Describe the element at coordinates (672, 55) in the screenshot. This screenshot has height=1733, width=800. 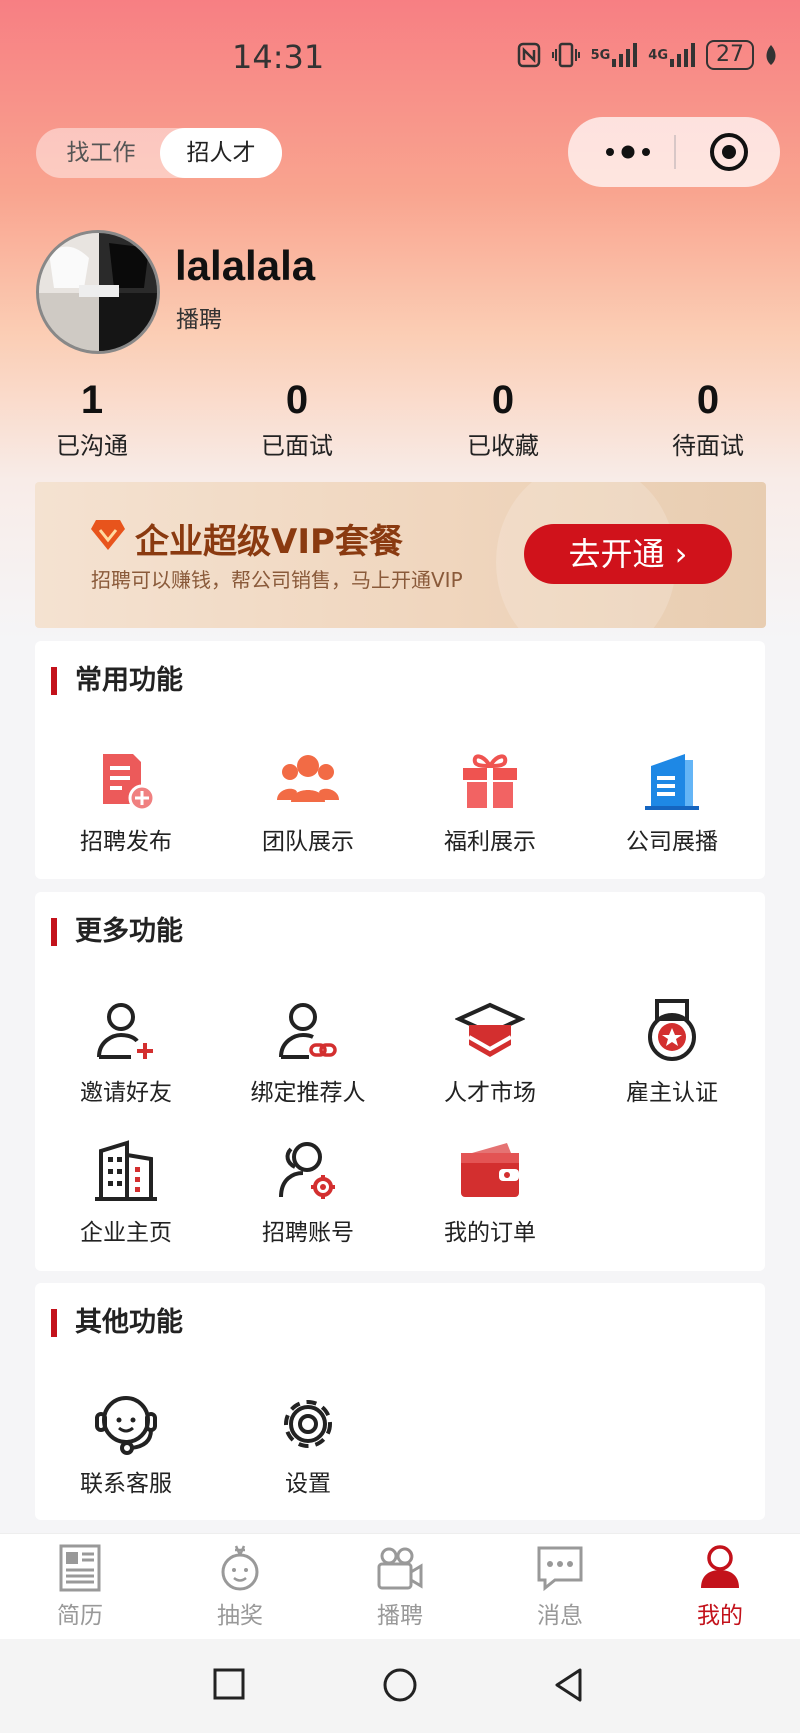
I see `signal-4g-icon: 4G` at that location.